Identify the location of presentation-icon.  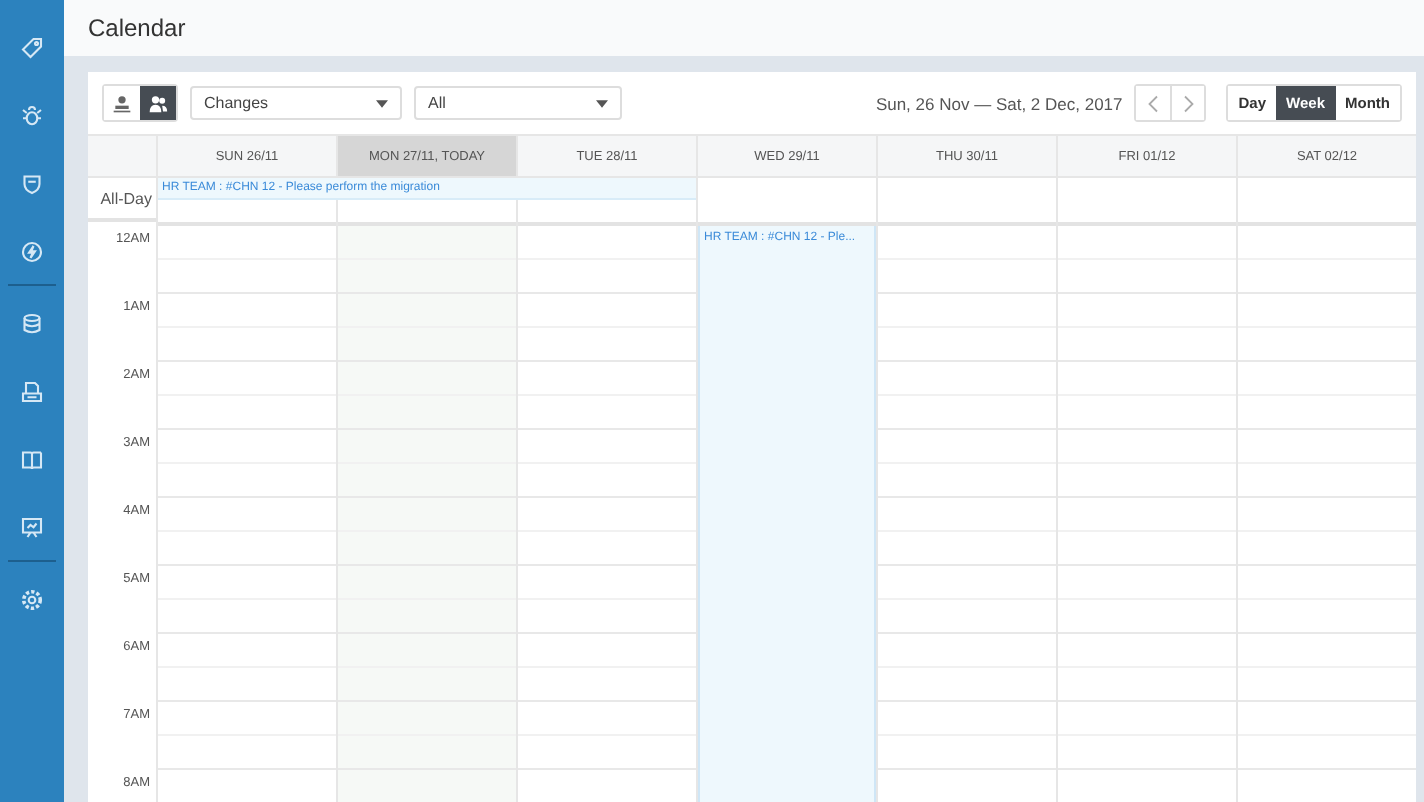
(32, 528).